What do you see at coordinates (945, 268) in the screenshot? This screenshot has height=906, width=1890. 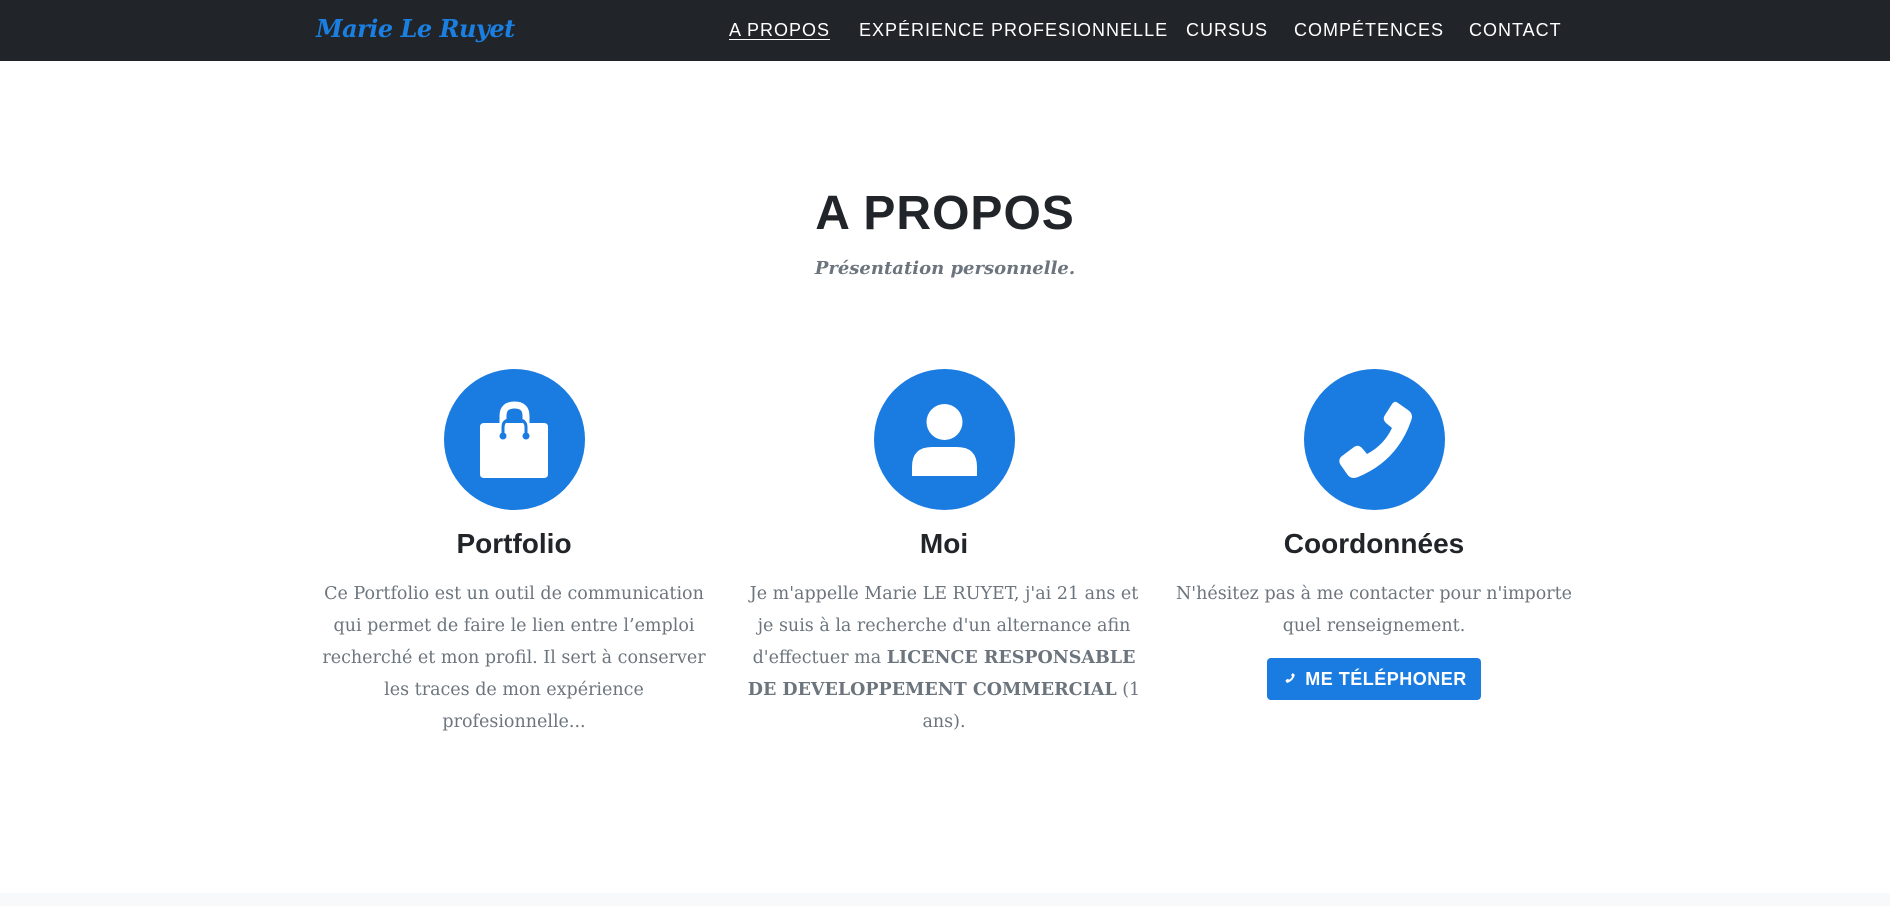 I see `section-subheading: Présentation personnelle.` at bounding box center [945, 268].